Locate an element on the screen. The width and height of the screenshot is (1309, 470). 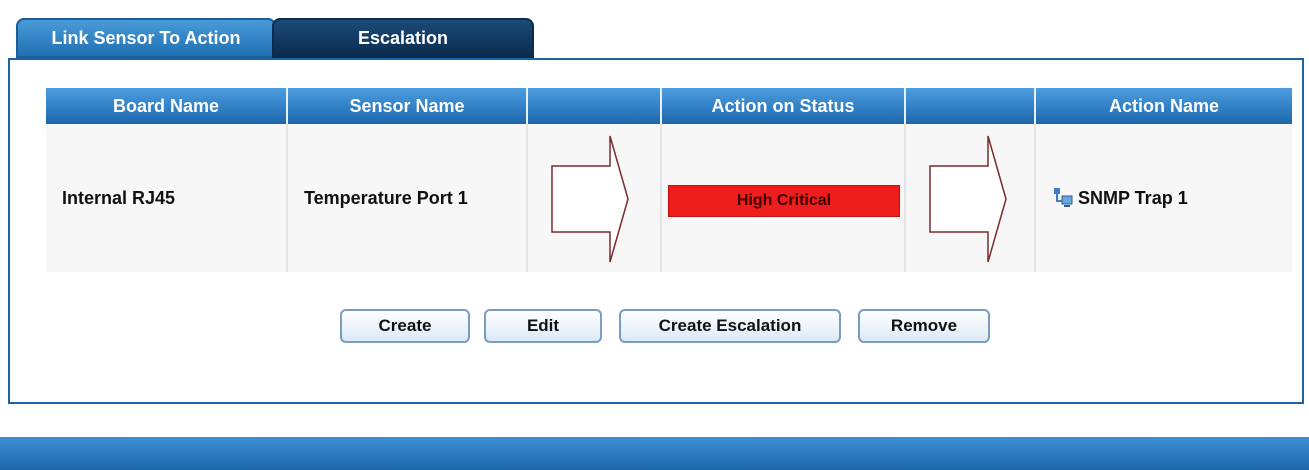
tab-link-sensor-to-action: Link Sensor To Action is located at coordinates (146, 38).